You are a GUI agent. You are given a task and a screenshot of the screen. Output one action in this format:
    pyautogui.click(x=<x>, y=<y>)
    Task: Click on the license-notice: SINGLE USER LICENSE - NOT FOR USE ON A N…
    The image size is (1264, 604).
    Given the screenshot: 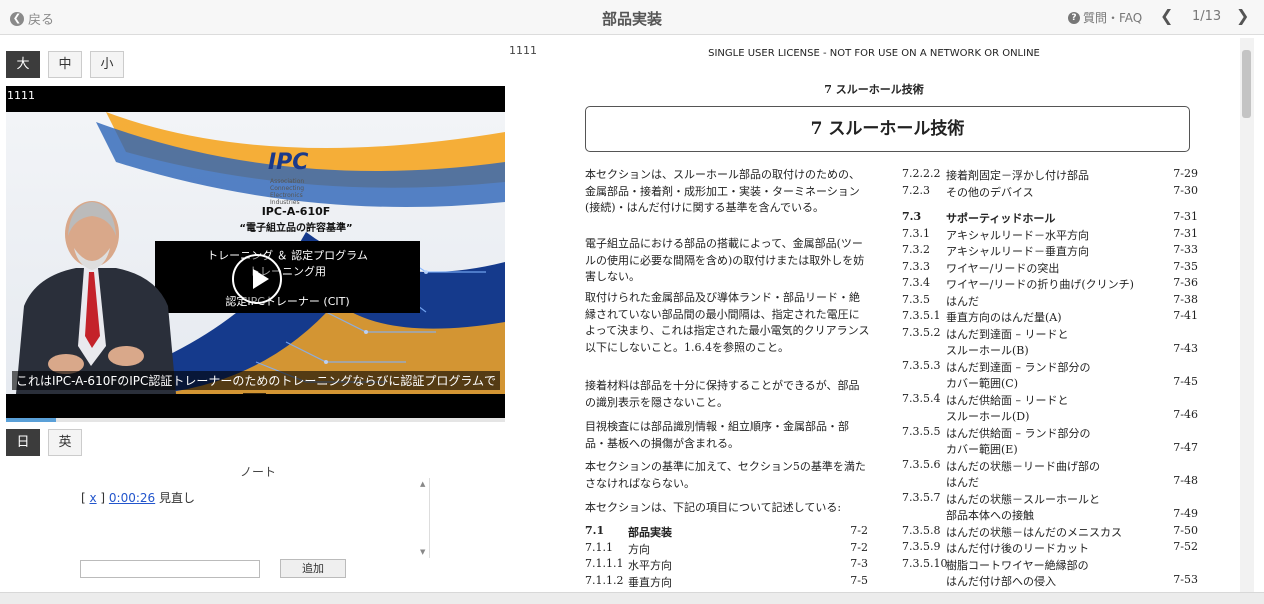 What is the action you would take?
    pyautogui.click(x=874, y=53)
    